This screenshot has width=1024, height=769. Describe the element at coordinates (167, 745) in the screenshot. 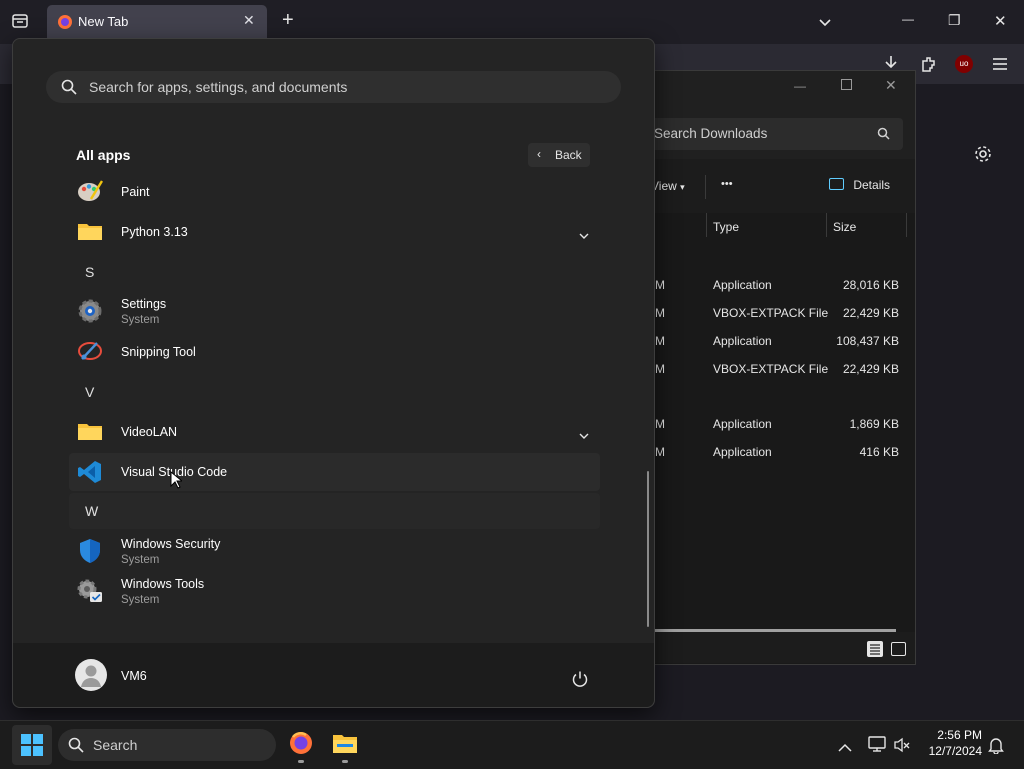

I see `taskbar-search-box: Search` at that location.